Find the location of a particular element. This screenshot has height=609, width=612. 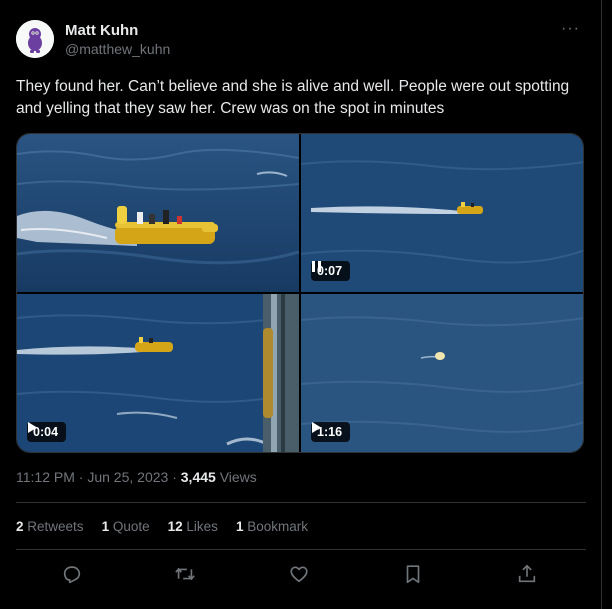

more-horizontal-icon: ··· is located at coordinates (570, 29).